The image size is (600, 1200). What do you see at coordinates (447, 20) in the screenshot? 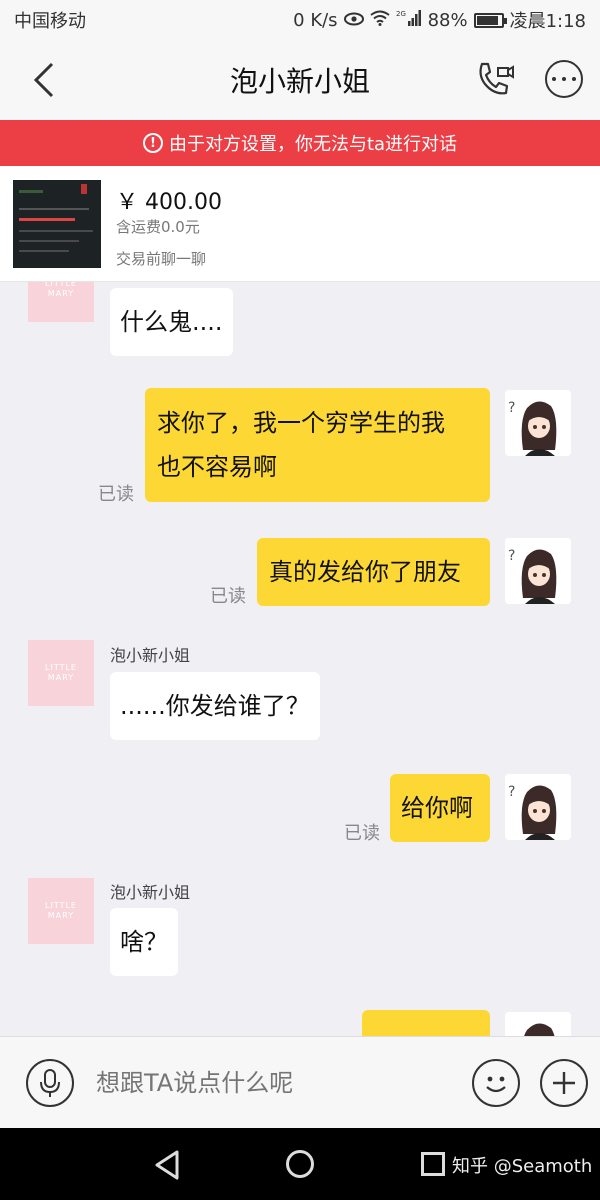
I see `battery-percent: 88%` at bounding box center [447, 20].